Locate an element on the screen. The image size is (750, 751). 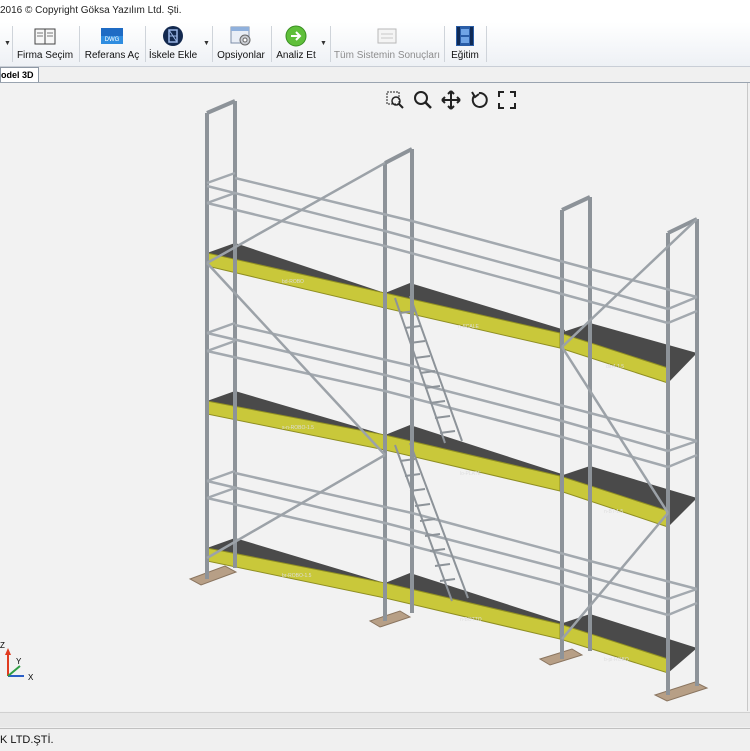
dwg-badge: DWG is located at coordinates (112, 40).